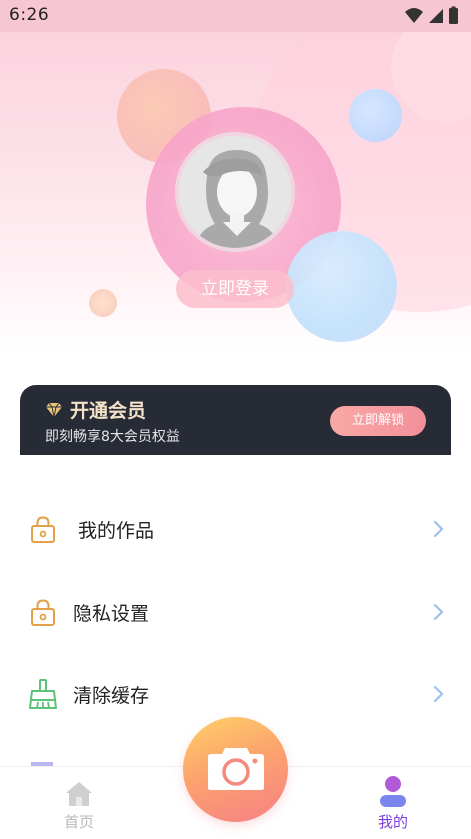  I want to click on status-icons, so click(431, 15).